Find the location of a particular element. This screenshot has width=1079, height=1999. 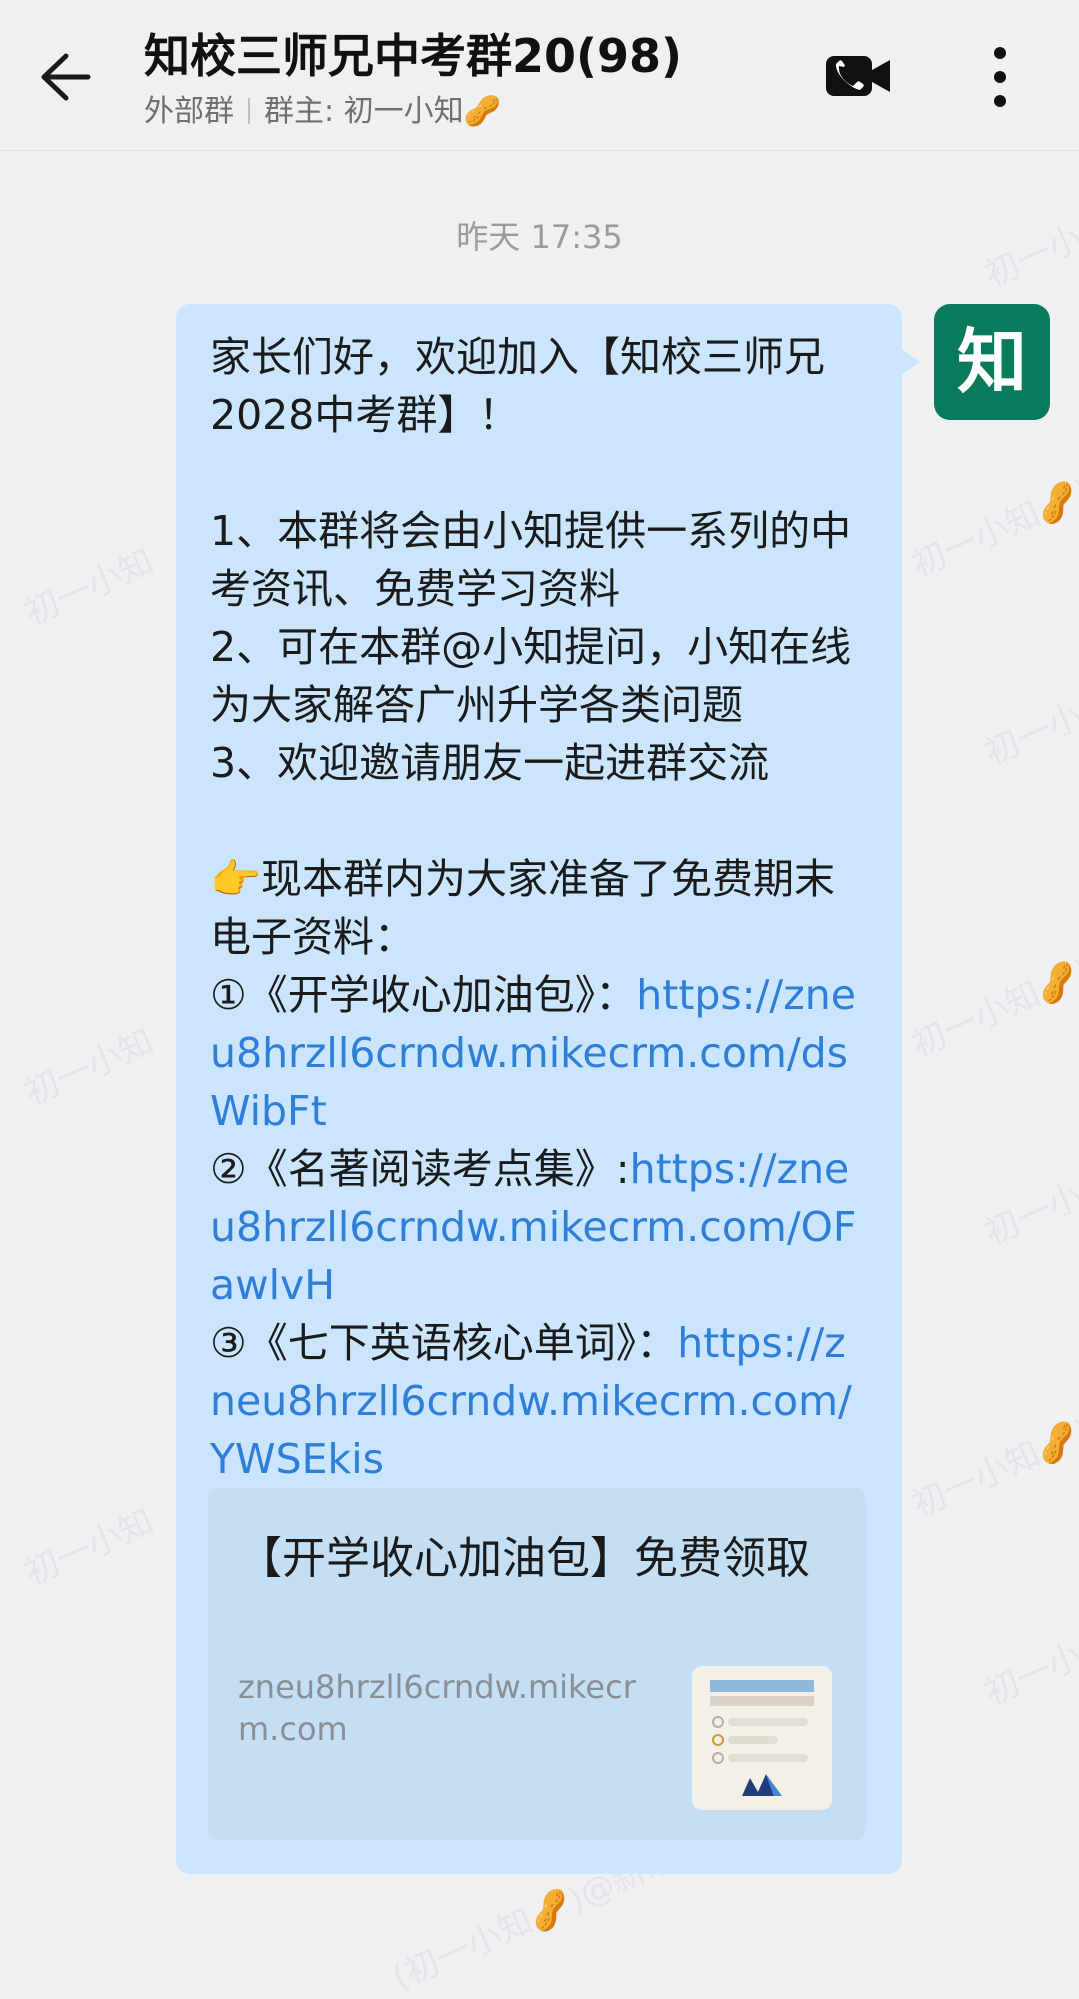

video-call-button is located at coordinates (859, 76).